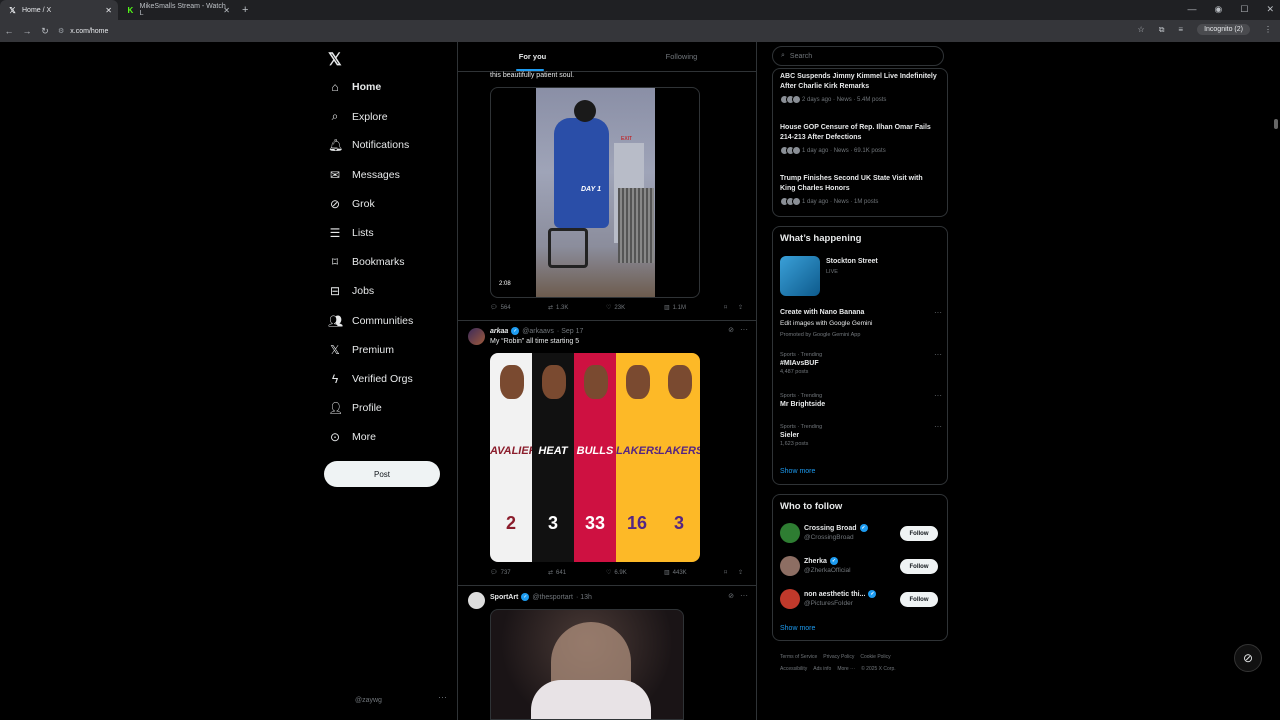 The height and width of the screenshot is (720, 1280). I want to click on nav-item-grok: ⊘ Grok, so click(351, 204).